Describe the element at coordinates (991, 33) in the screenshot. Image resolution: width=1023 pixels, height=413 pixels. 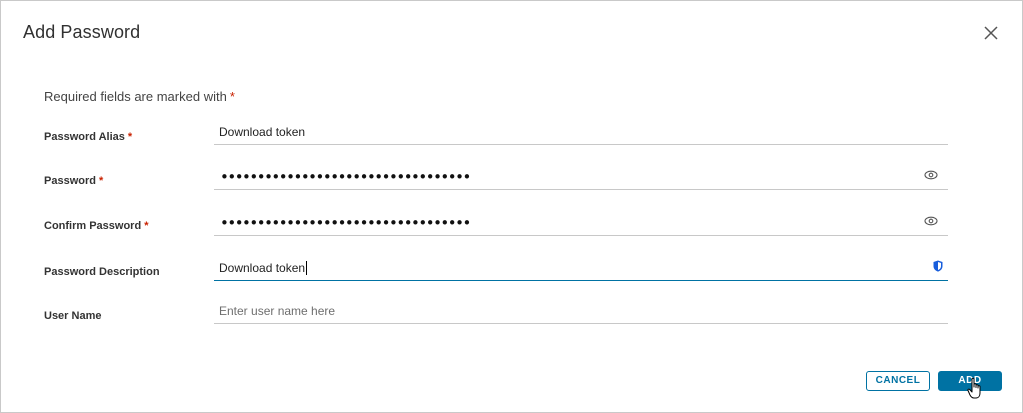
I see `close-icon` at that location.